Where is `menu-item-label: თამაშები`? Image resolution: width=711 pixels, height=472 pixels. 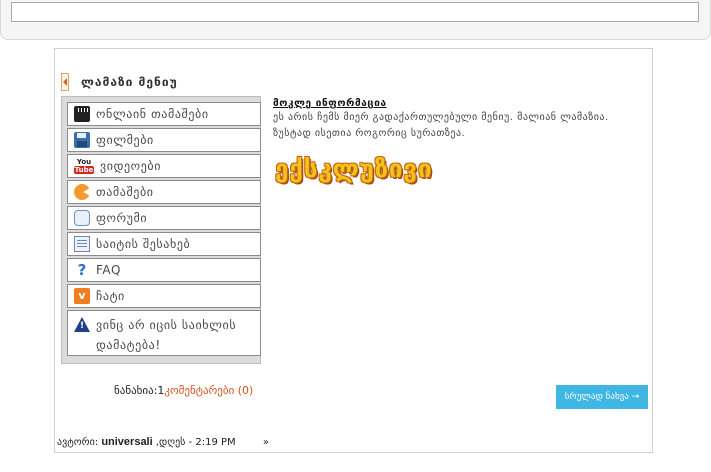 menu-item-label: თამაშები is located at coordinates (125, 192).